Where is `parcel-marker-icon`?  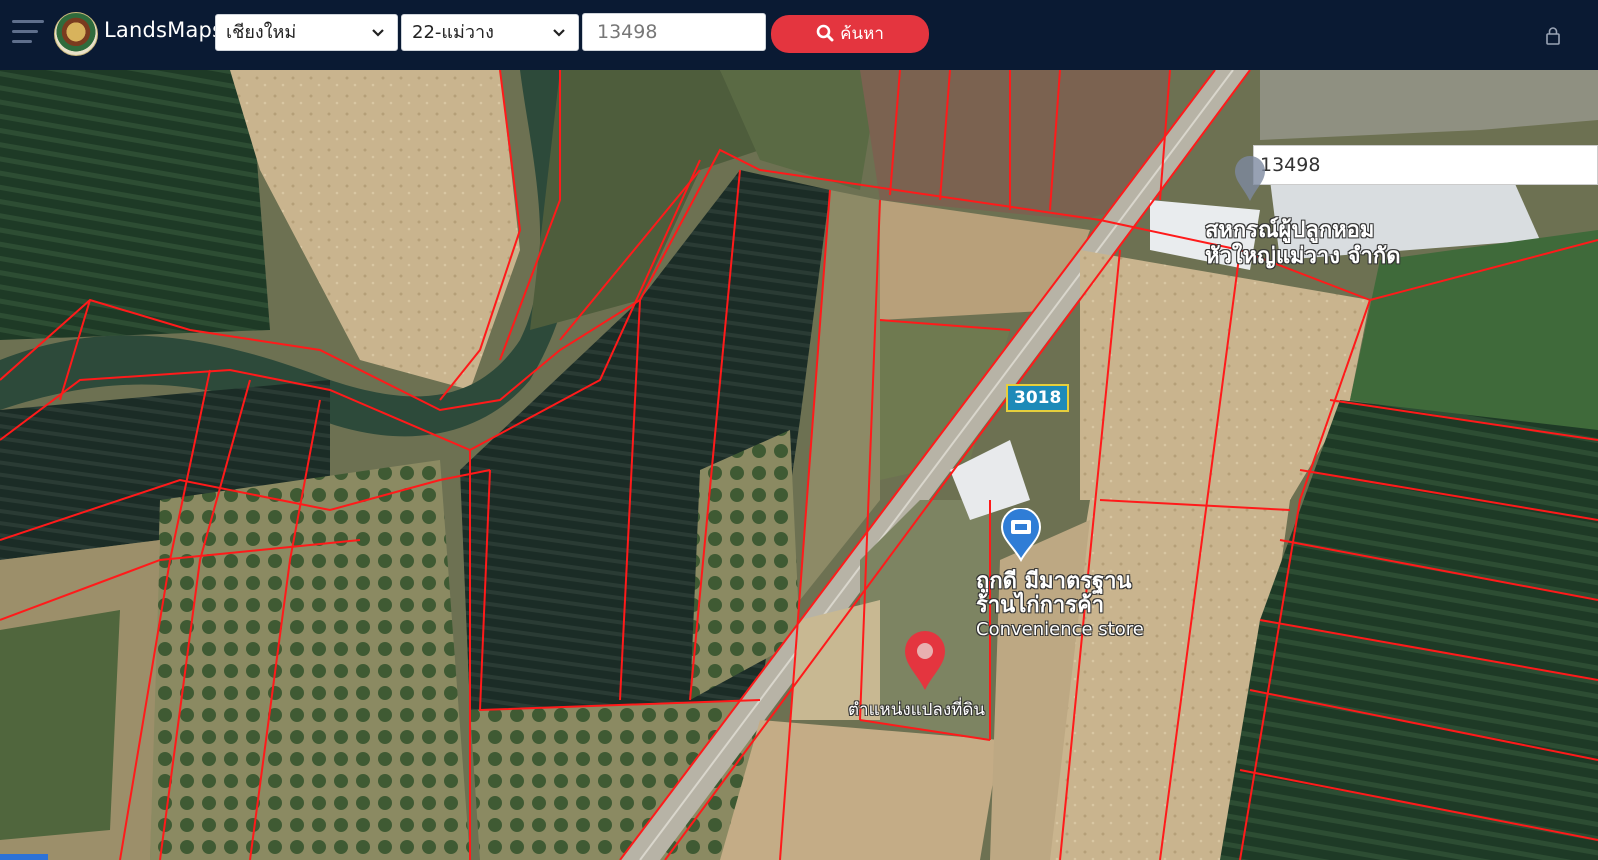 parcel-marker-icon is located at coordinates (925, 661).